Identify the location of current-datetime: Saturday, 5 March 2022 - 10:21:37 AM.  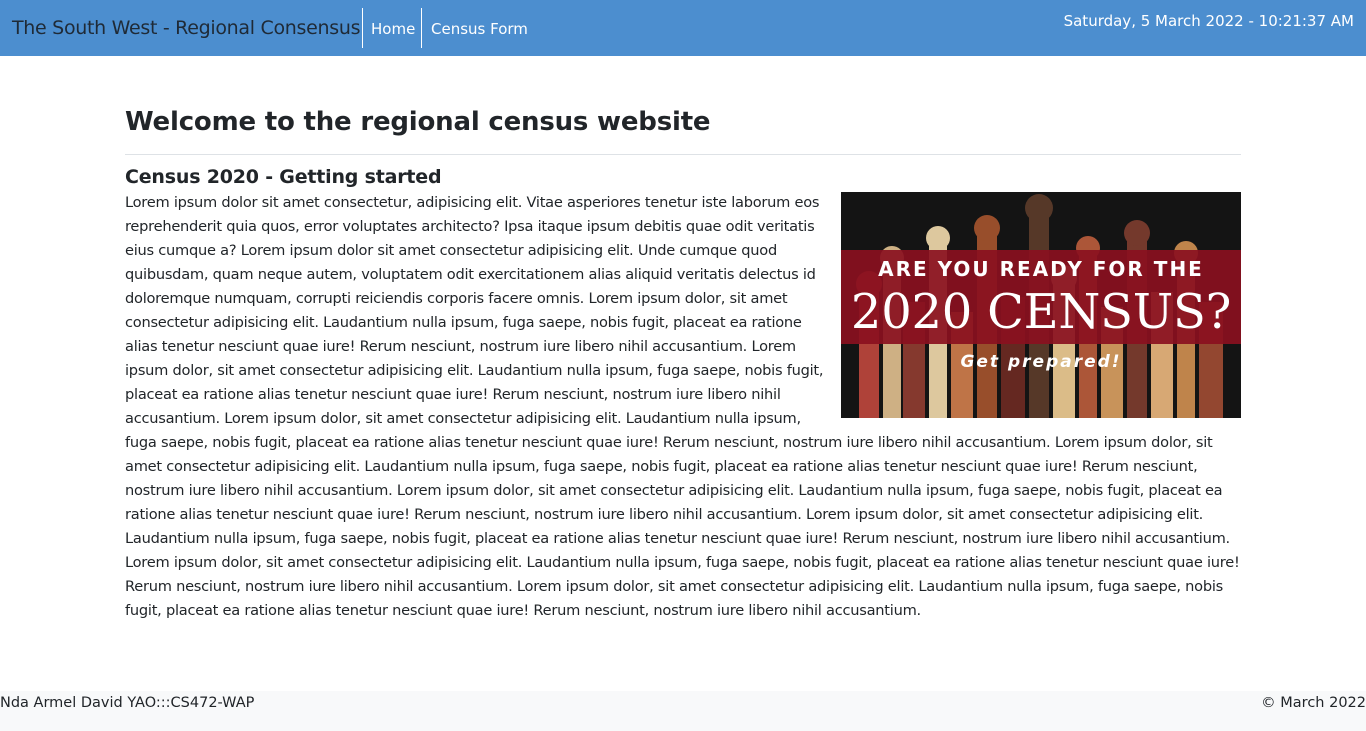
(1208, 21).